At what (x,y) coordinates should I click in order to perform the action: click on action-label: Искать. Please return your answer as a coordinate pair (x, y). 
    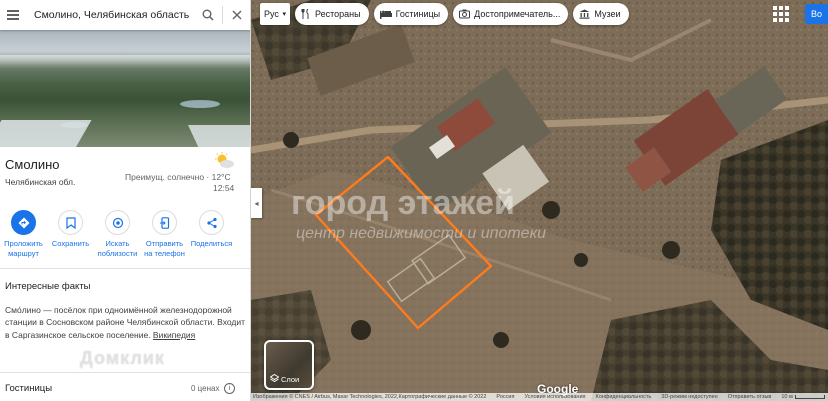
    Looking at the image, I should click on (117, 243).